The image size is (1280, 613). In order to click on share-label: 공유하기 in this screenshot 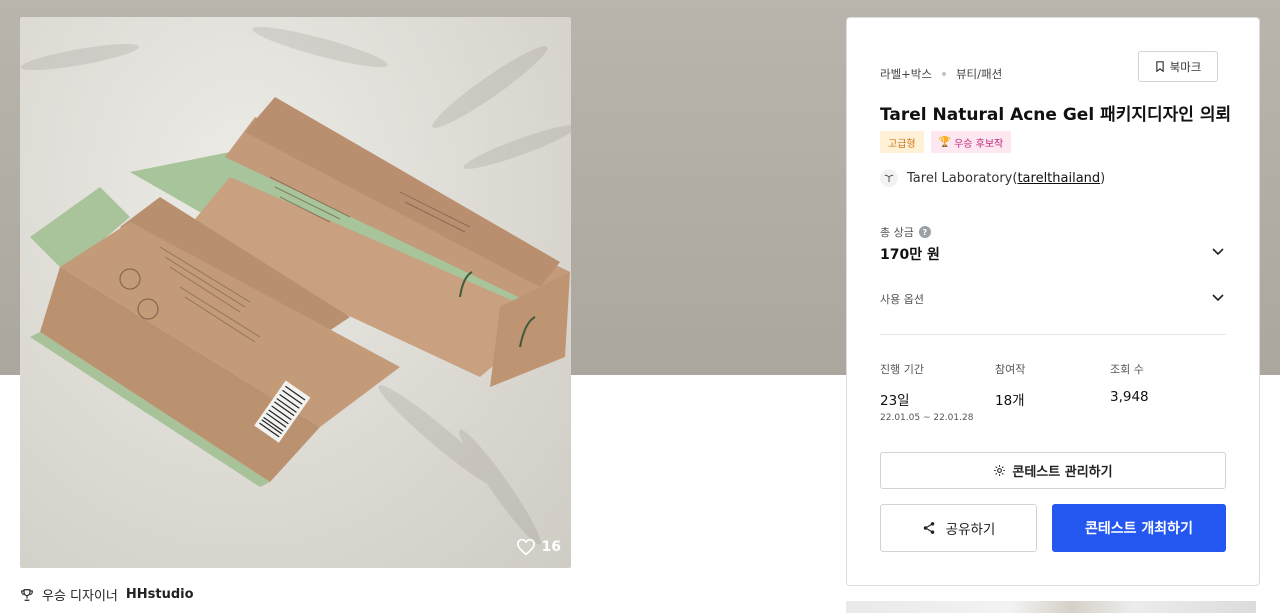, I will do `click(970, 530)`.